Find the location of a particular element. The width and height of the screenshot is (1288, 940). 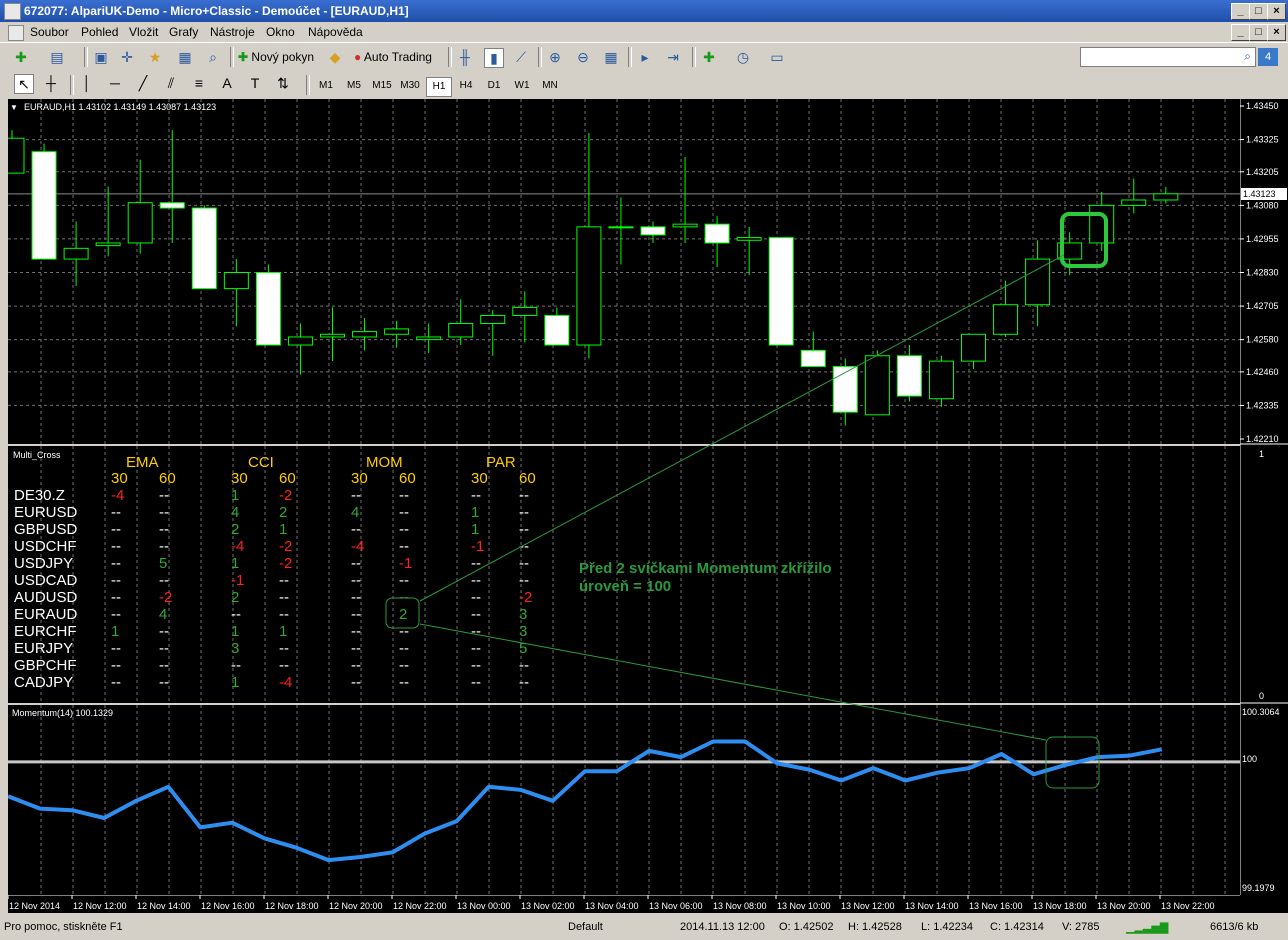

indicators-icon: ✚ is located at coordinates (709, 57).